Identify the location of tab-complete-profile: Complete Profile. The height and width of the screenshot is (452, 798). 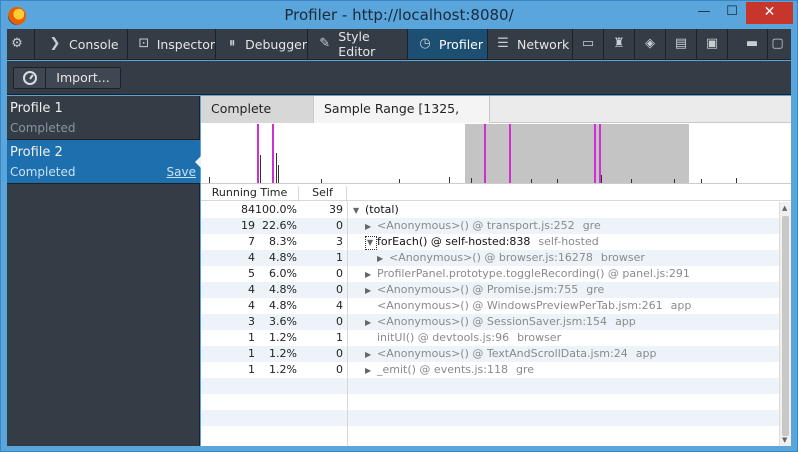
(257, 119).